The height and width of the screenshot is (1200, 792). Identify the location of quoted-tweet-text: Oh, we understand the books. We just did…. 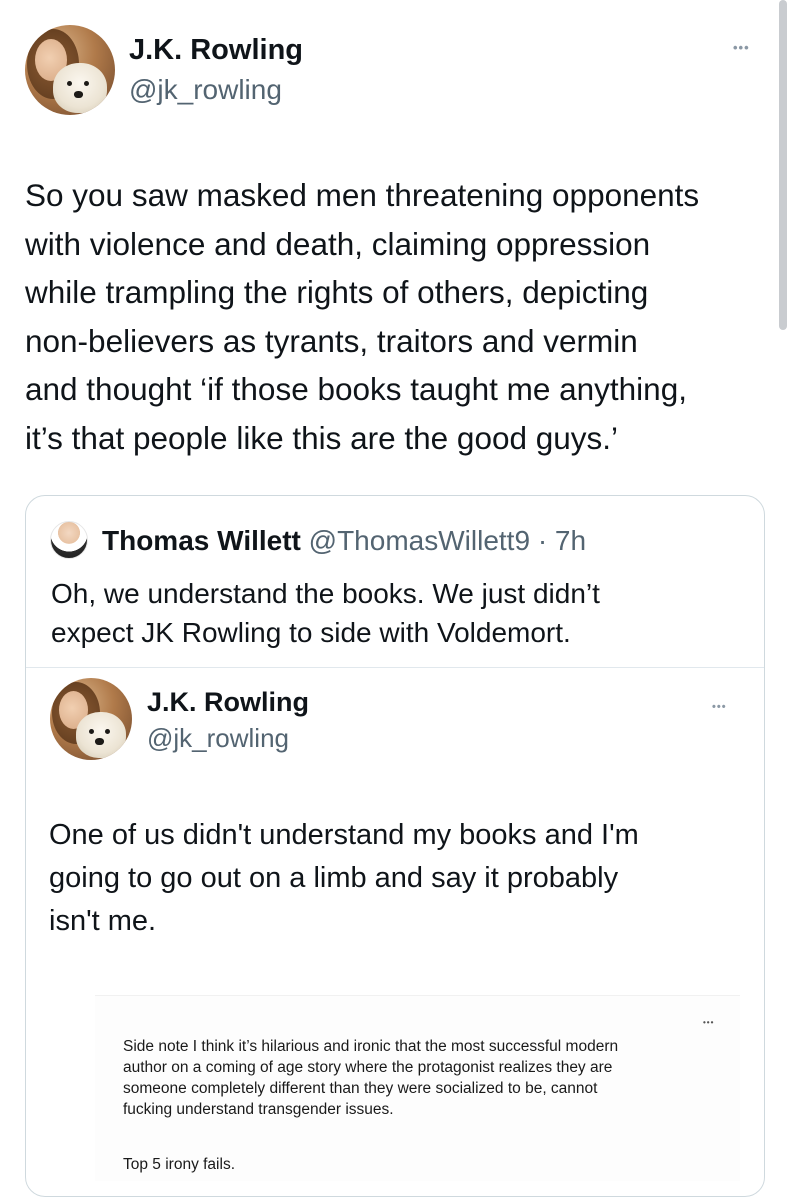
(325, 613).